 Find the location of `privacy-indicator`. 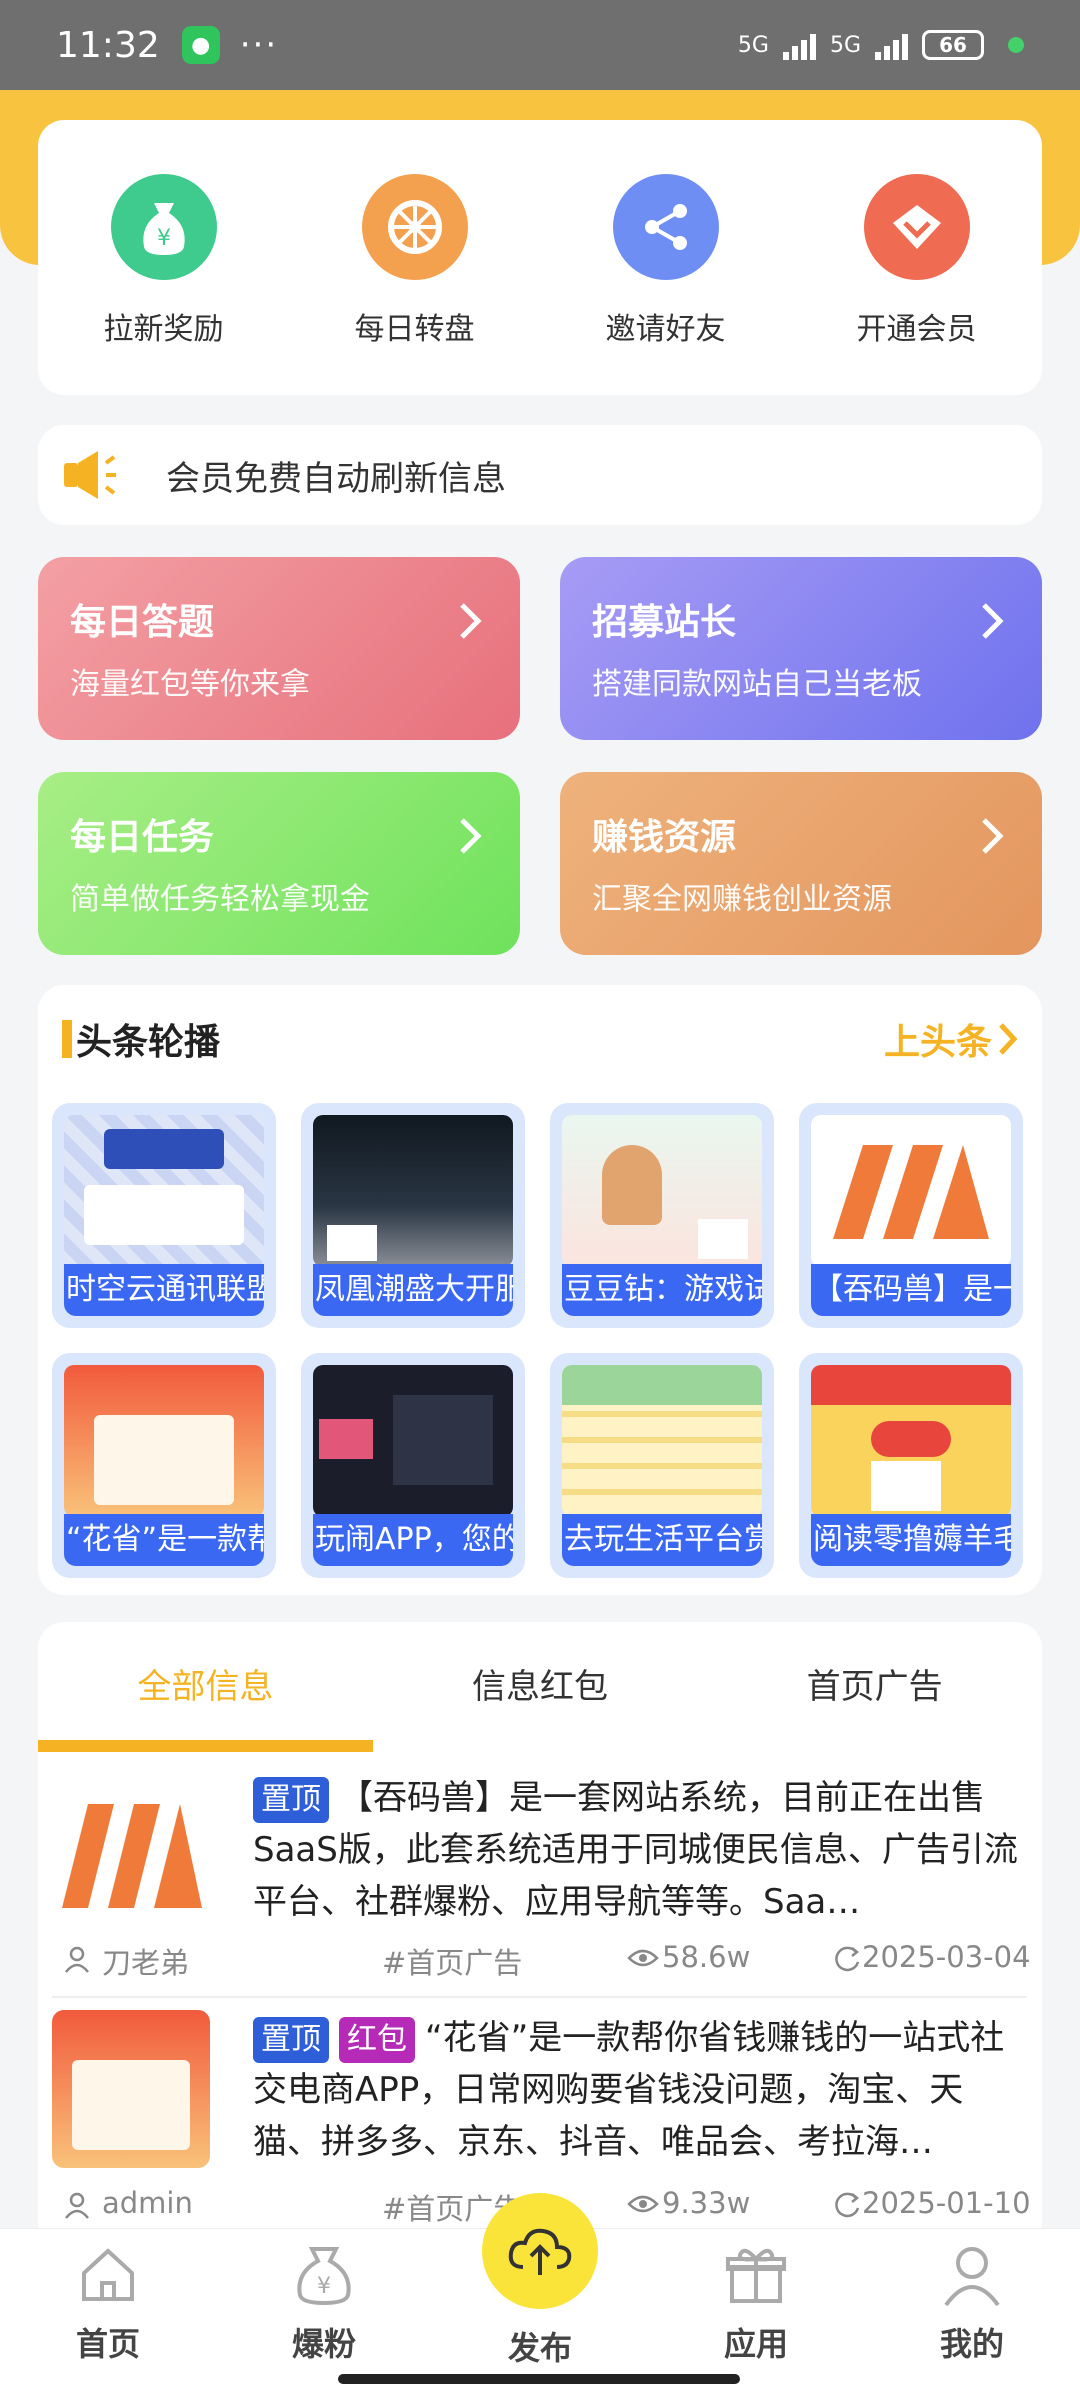

privacy-indicator is located at coordinates (1016, 45).